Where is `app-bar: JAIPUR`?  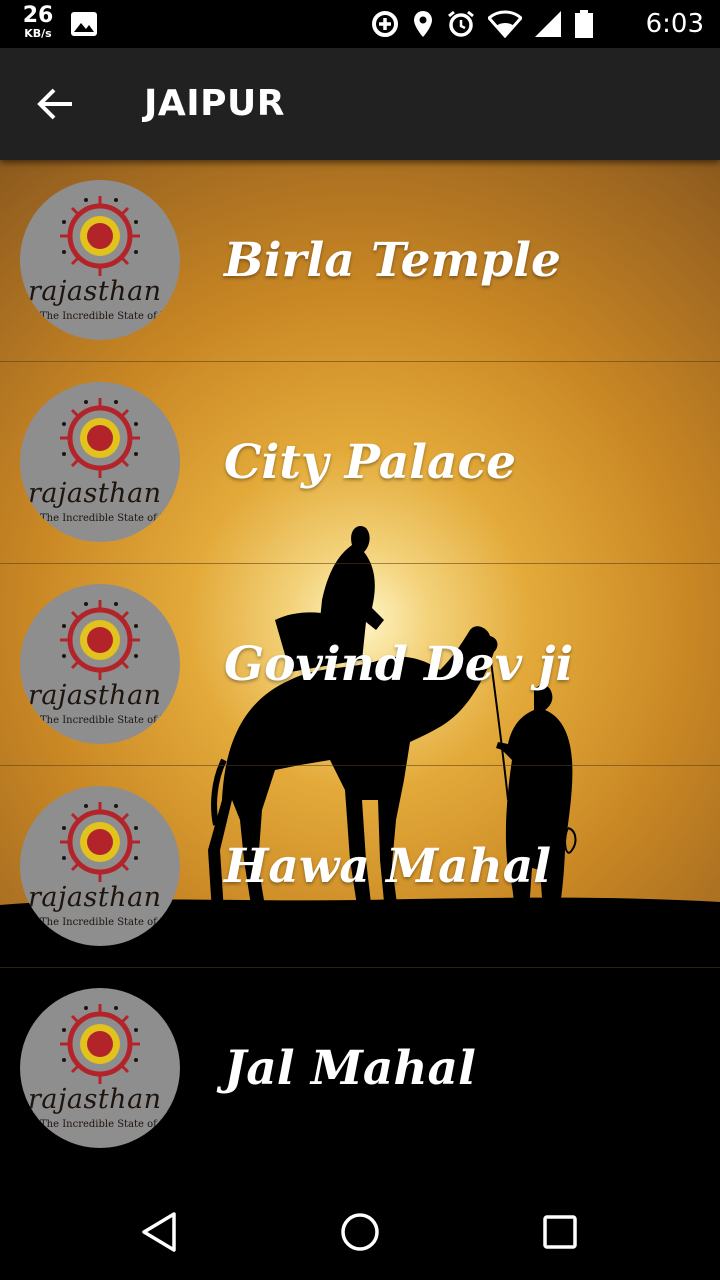 app-bar: JAIPUR is located at coordinates (360, 104).